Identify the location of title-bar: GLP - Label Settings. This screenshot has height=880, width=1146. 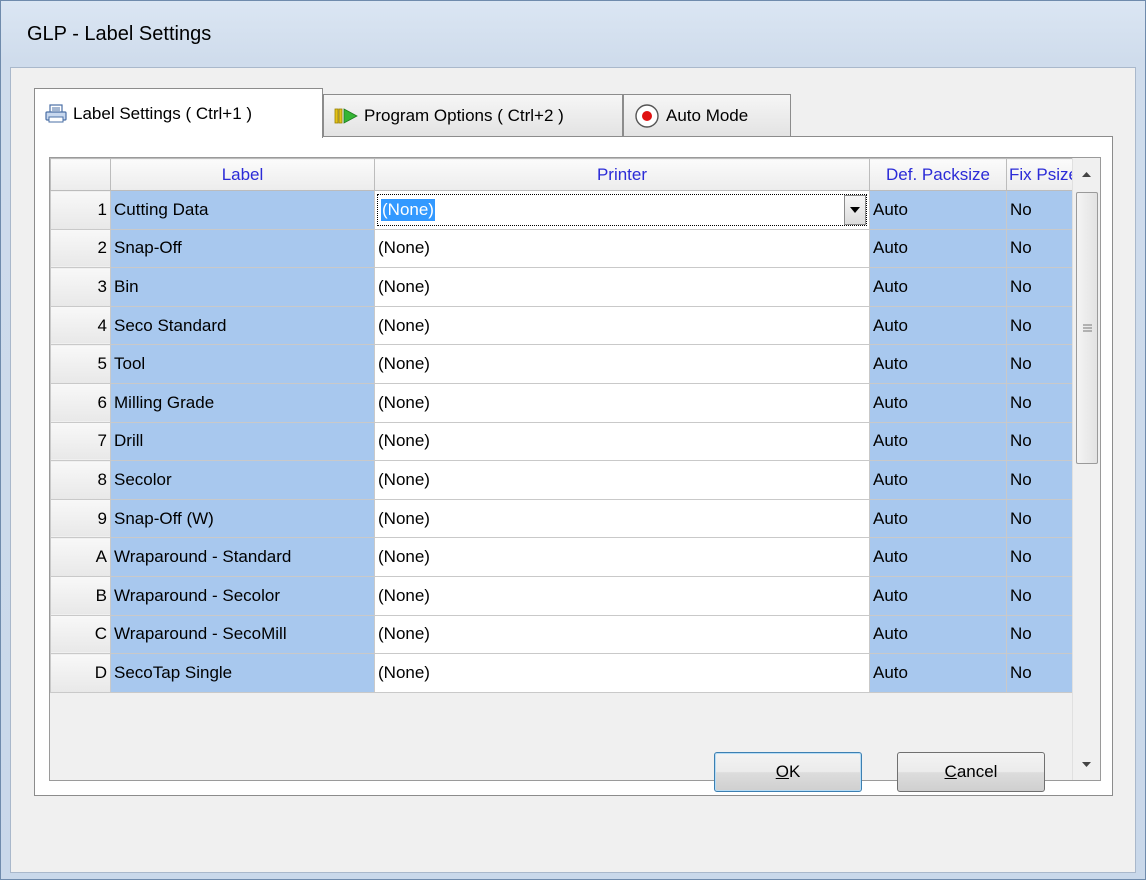
(573, 34).